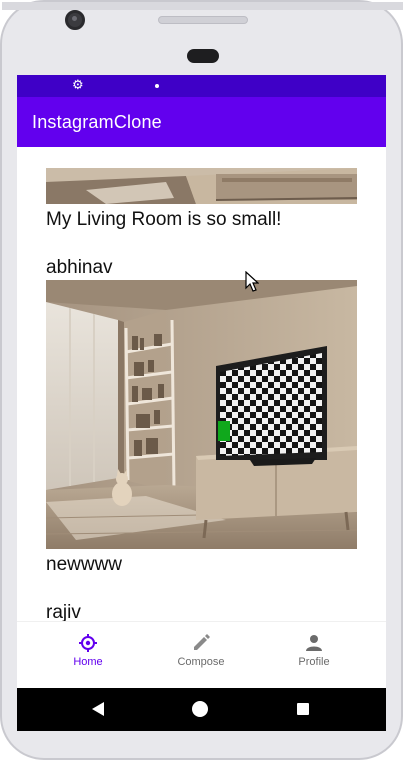 The height and width of the screenshot is (760, 403). Describe the element at coordinates (201, 86) in the screenshot. I see `status-bar: ⚙` at that location.